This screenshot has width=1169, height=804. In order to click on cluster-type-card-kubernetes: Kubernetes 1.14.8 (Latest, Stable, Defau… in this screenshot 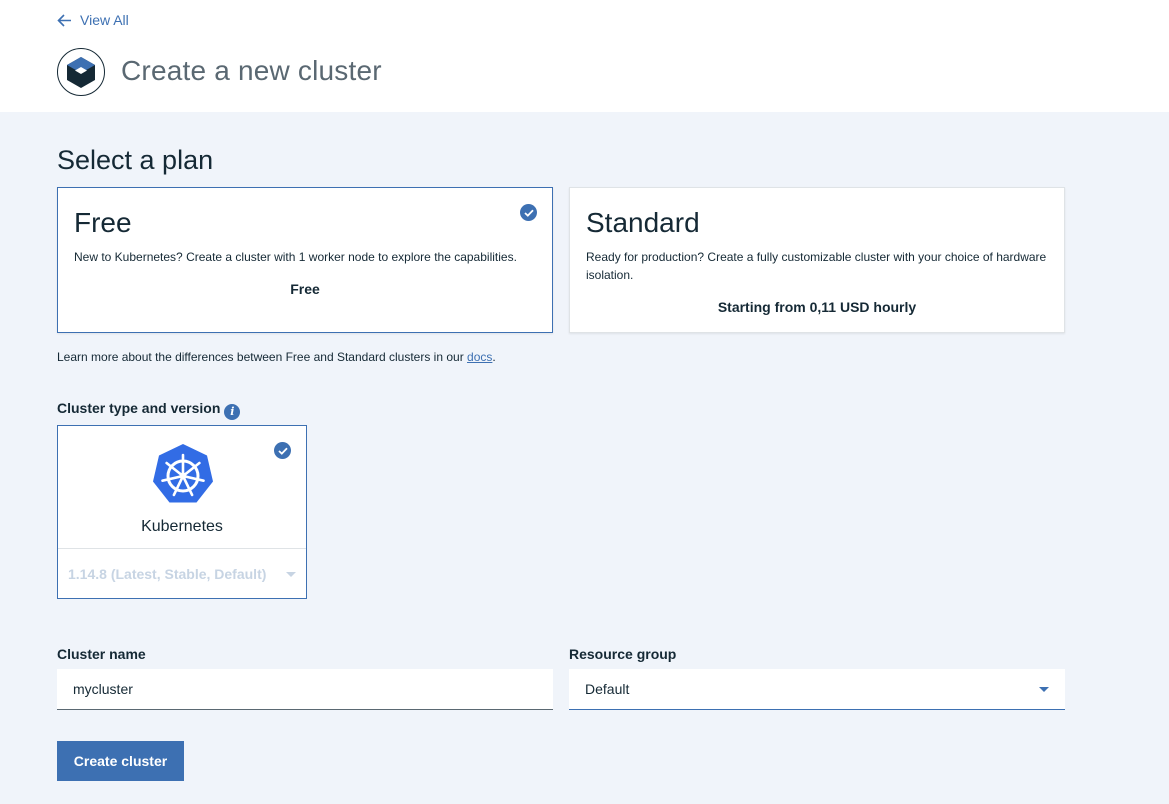, I will do `click(182, 512)`.